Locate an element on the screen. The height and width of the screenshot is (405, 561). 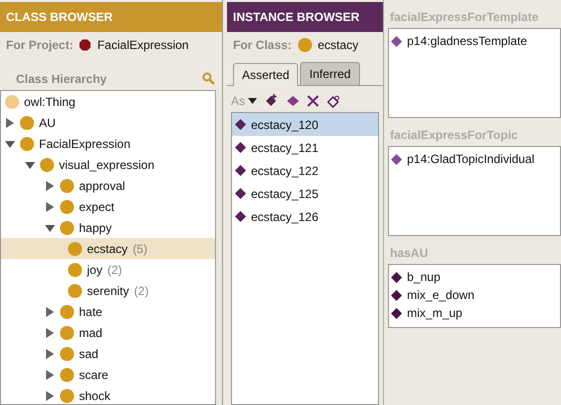
tag-icon is located at coordinates (333, 101).